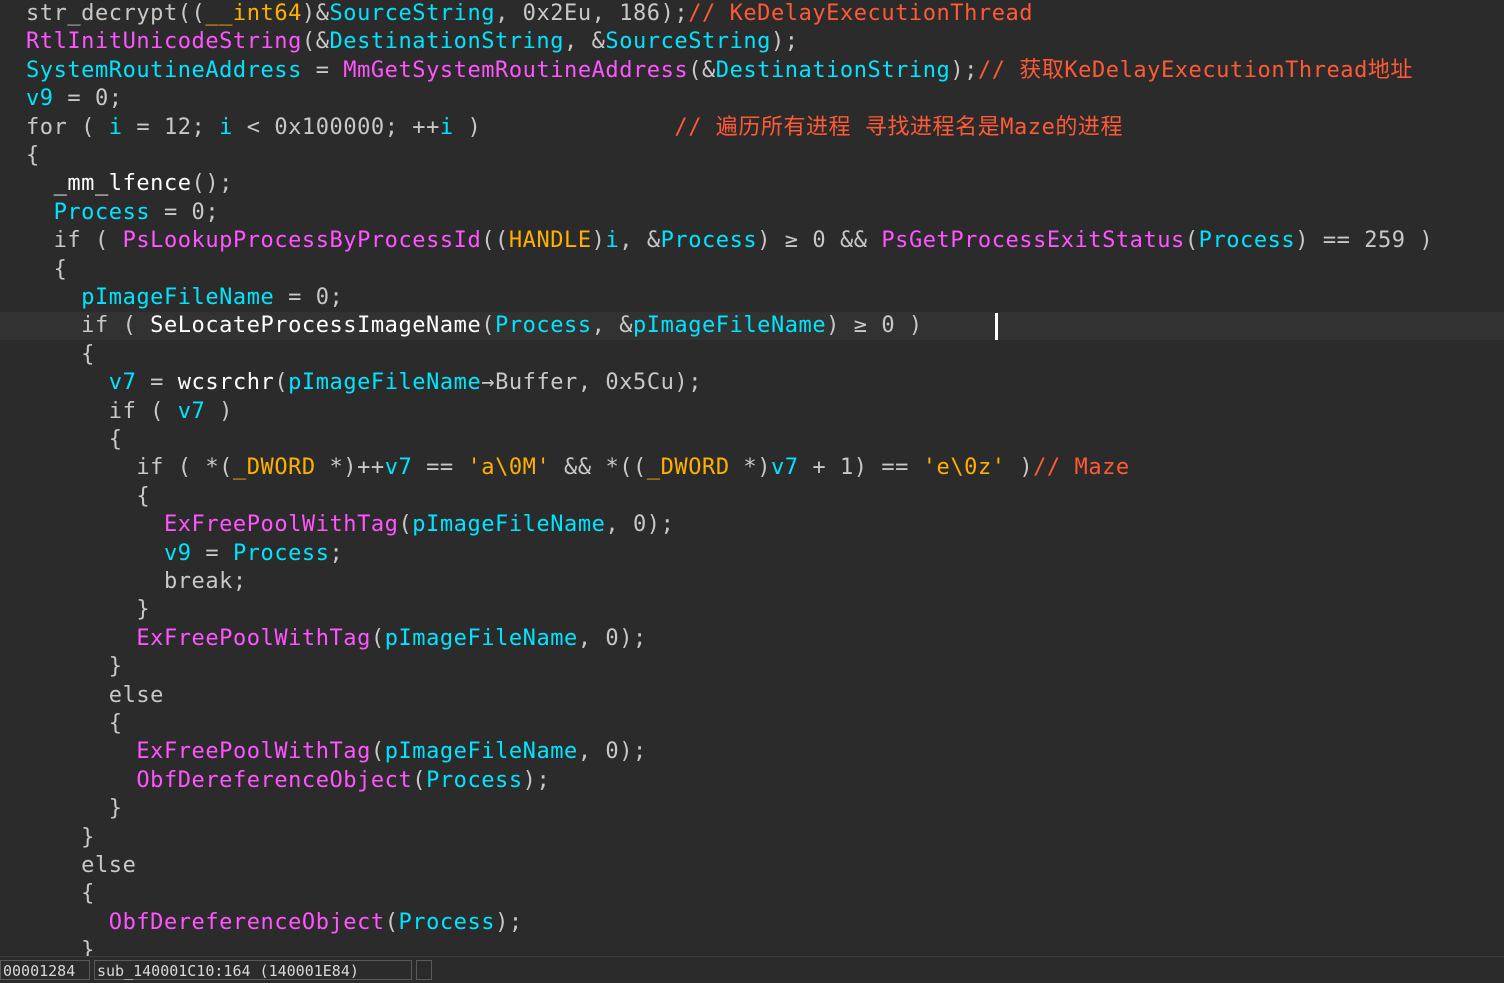 The width and height of the screenshot is (1504, 983). I want to click on code-token: )&, so click(315, 13).